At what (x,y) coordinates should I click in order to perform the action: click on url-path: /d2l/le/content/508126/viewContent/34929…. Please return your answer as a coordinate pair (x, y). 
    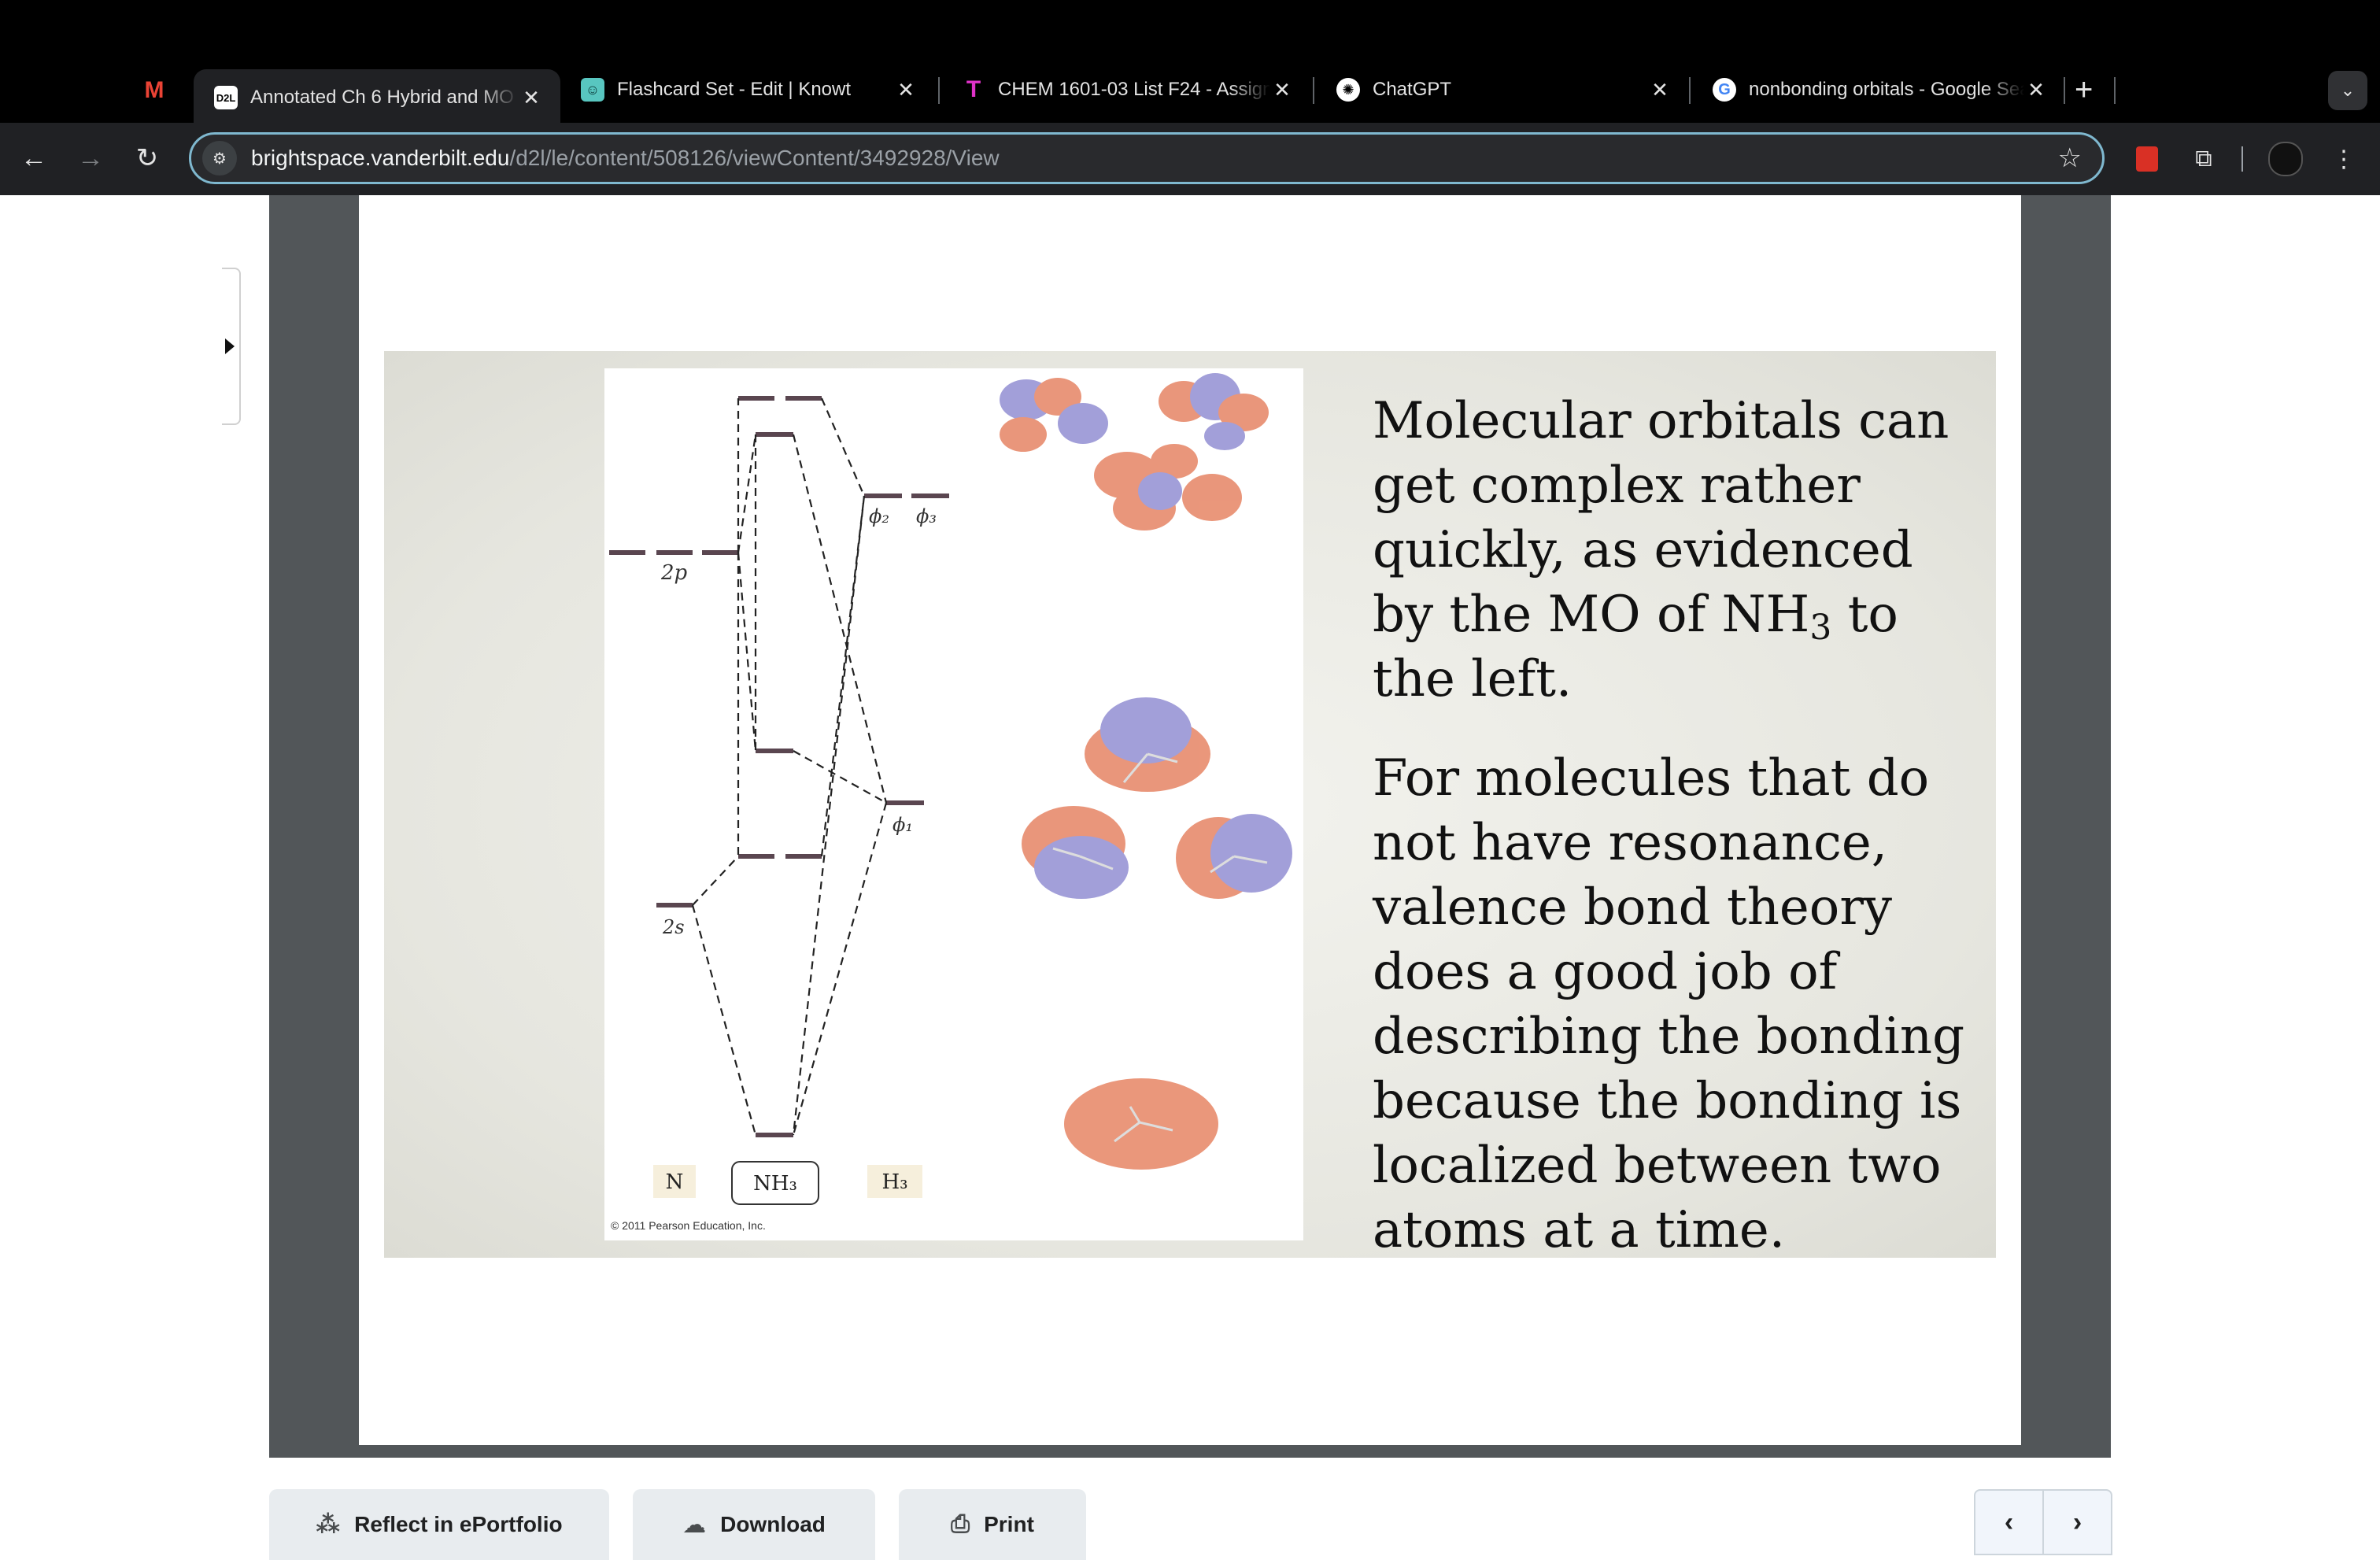
    Looking at the image, I should click on (754, 158).